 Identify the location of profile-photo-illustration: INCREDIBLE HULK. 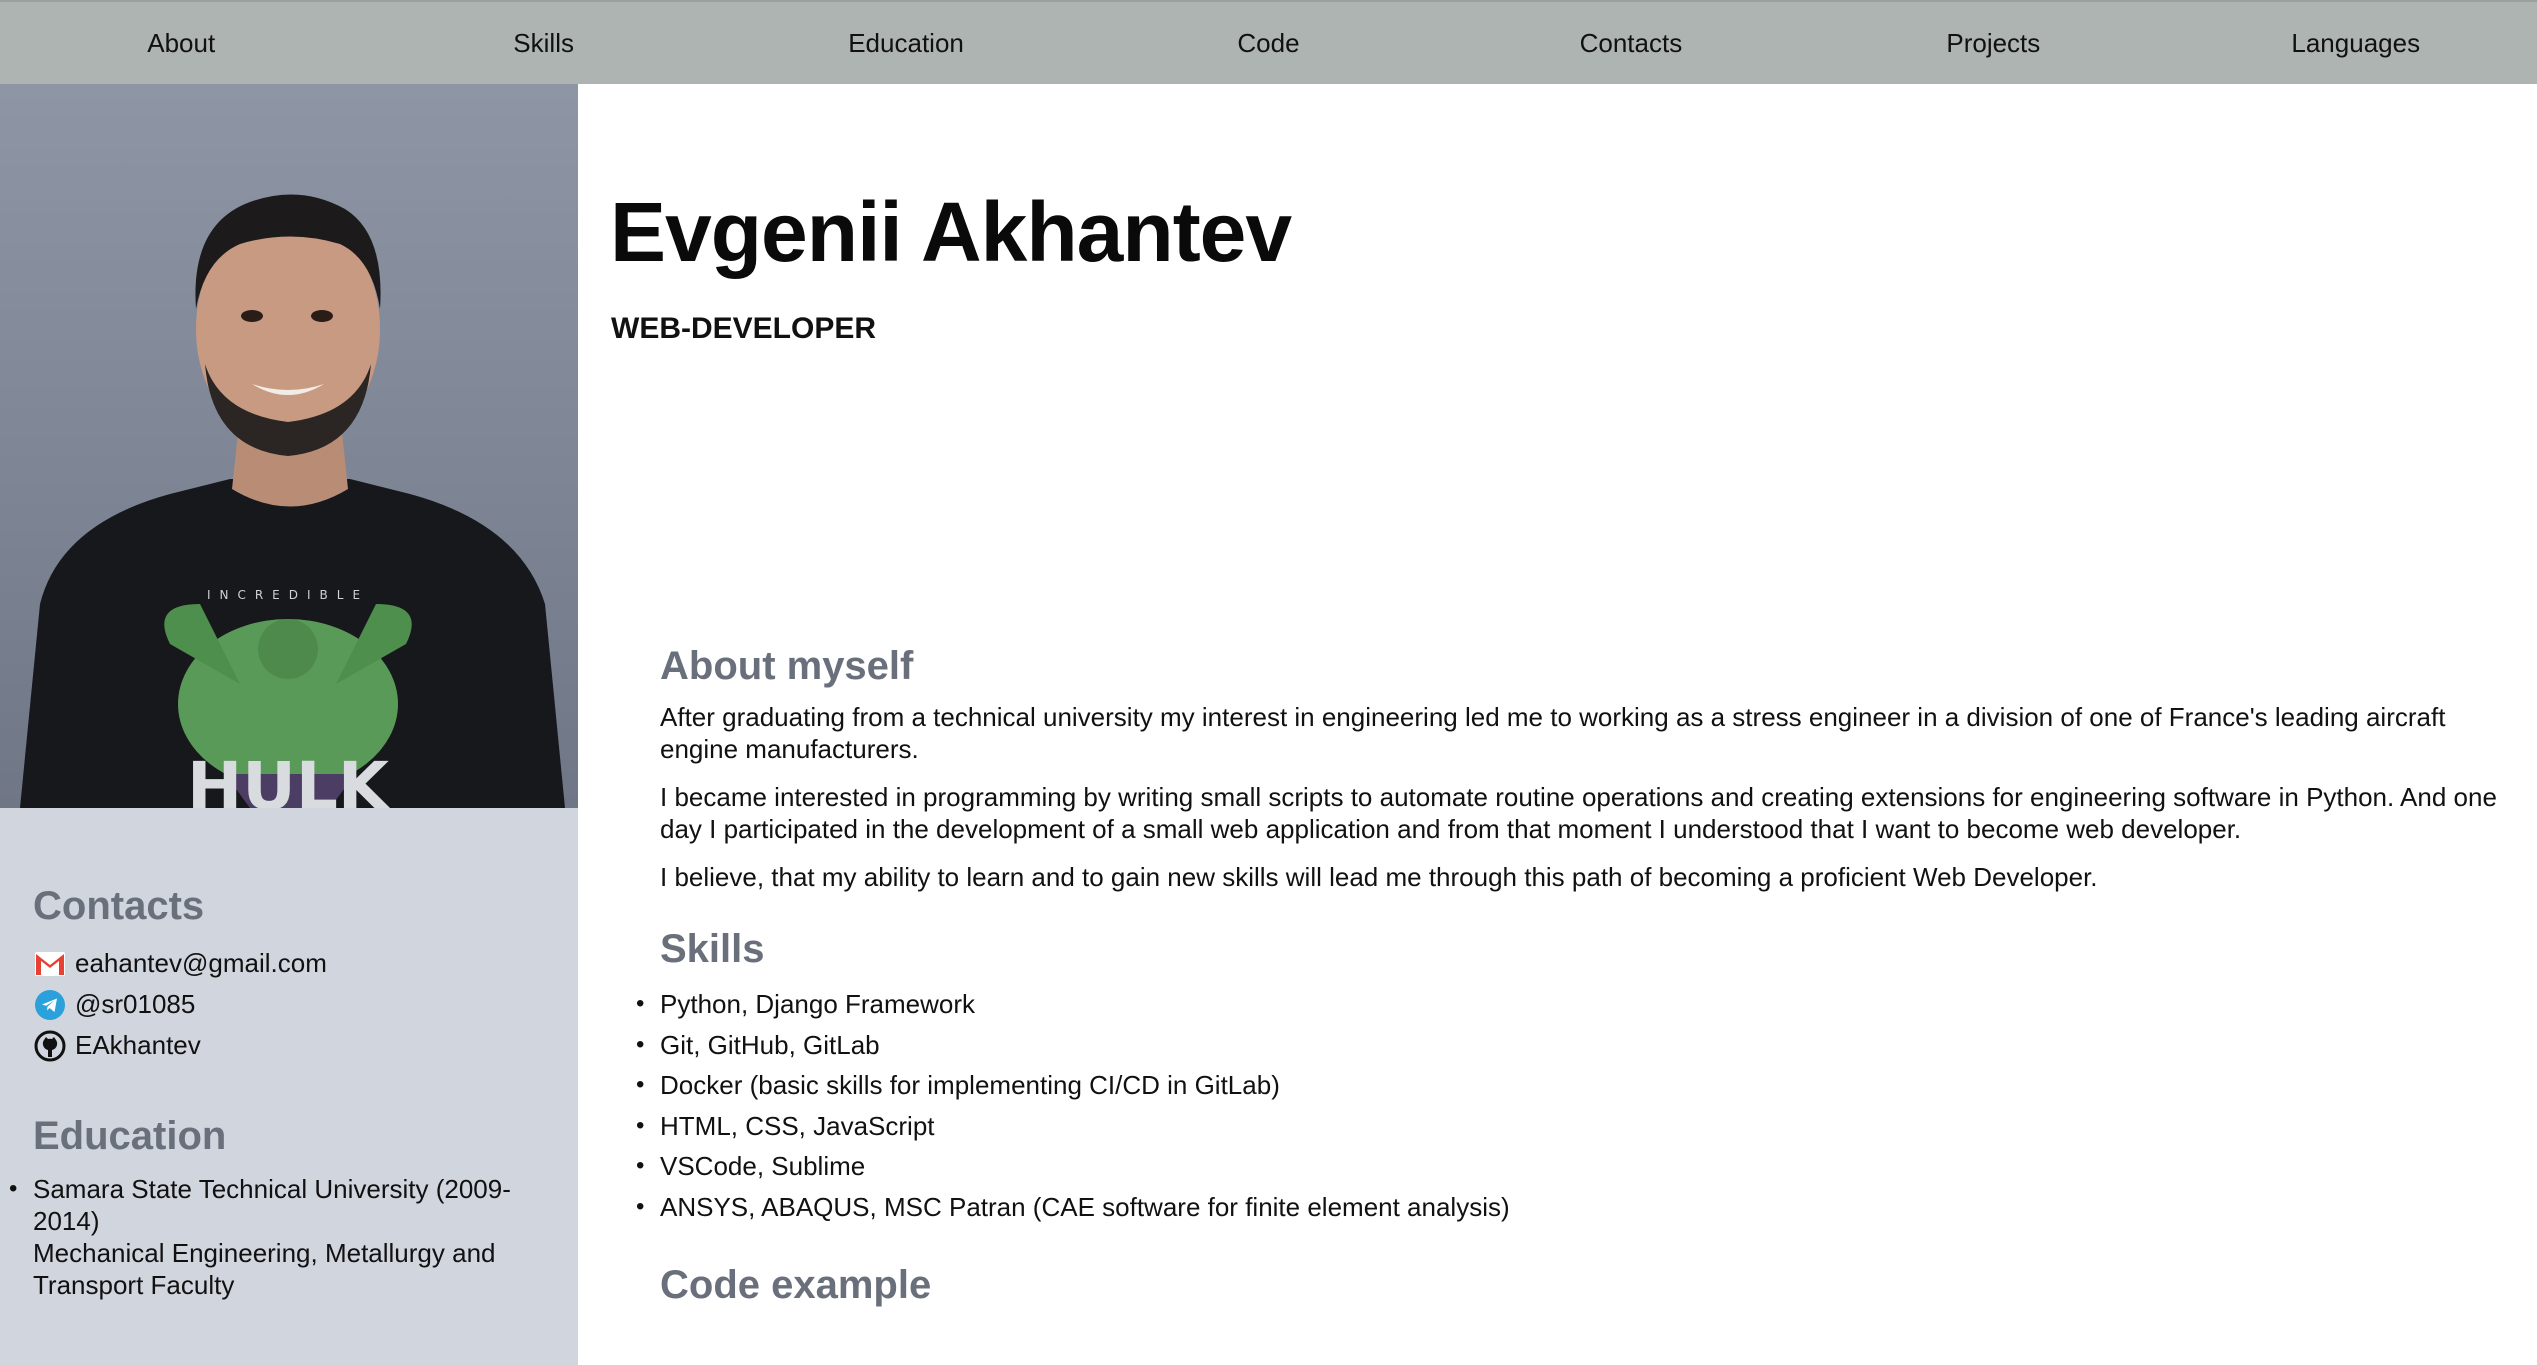
(292, 501).